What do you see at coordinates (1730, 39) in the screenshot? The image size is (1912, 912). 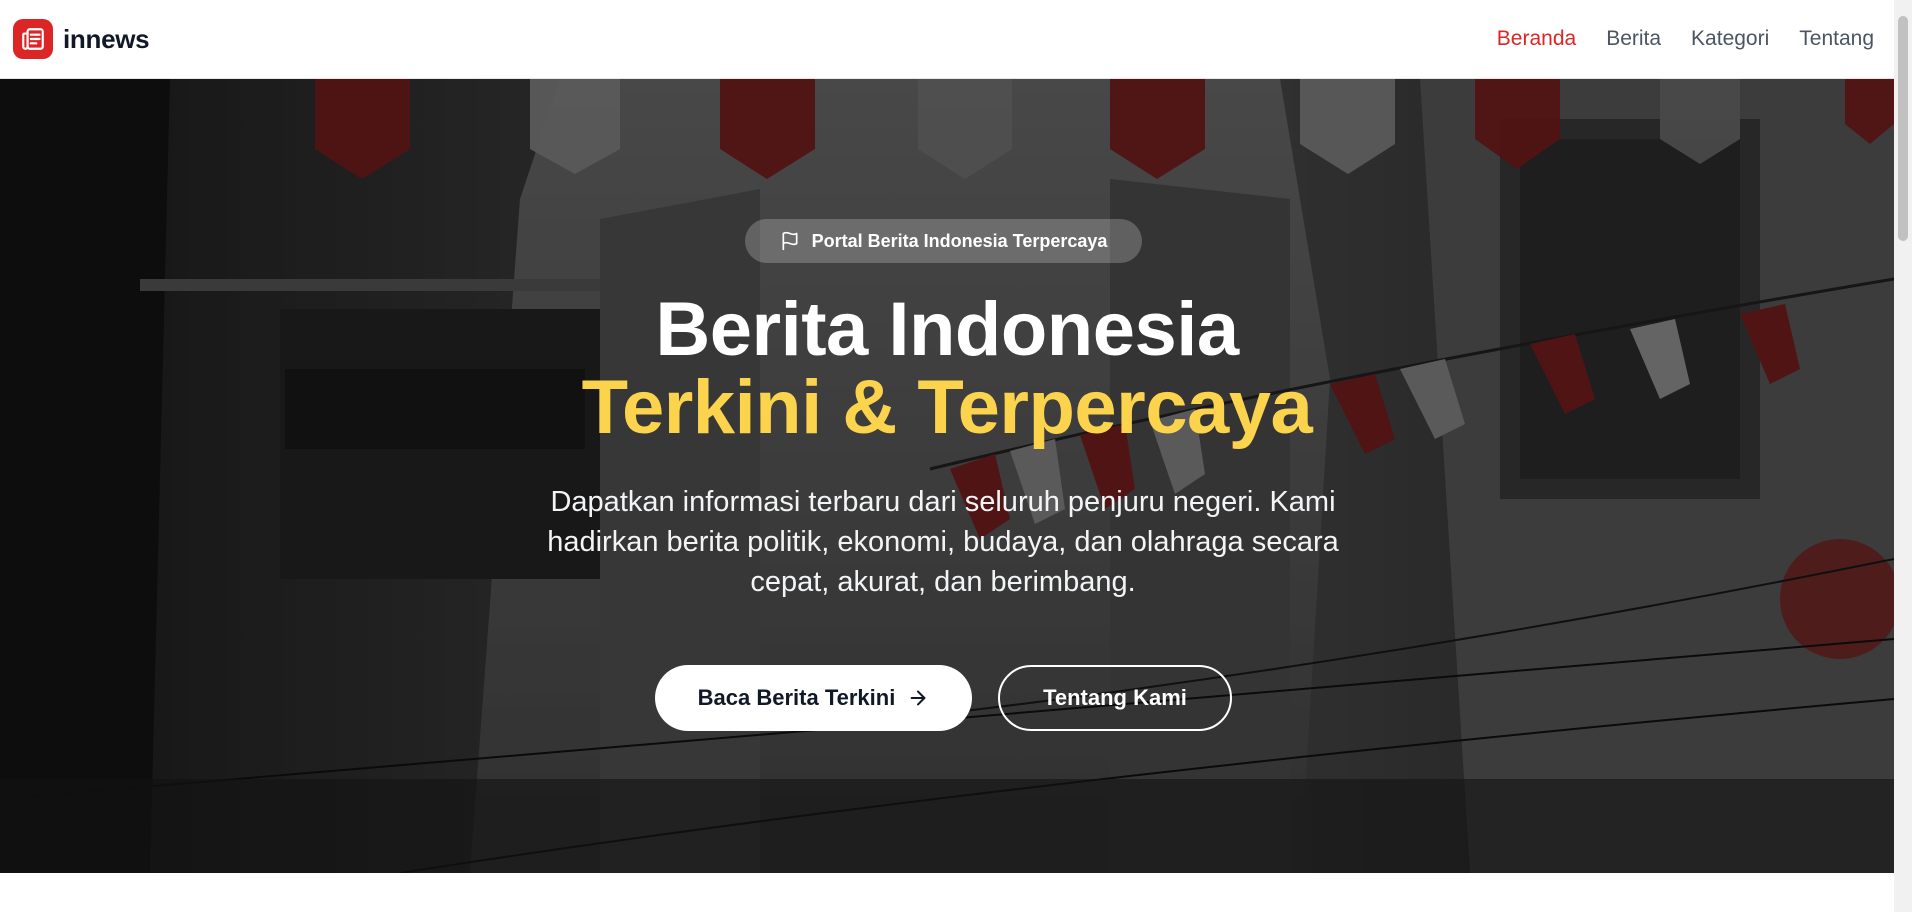 I see `nav-item-kategori: Kategori` at bounding box center [1730, 39].